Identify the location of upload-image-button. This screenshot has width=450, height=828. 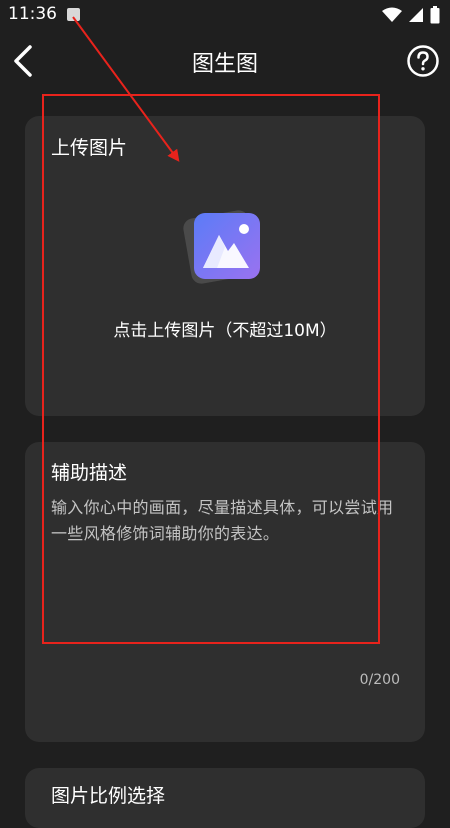
(226, 247).